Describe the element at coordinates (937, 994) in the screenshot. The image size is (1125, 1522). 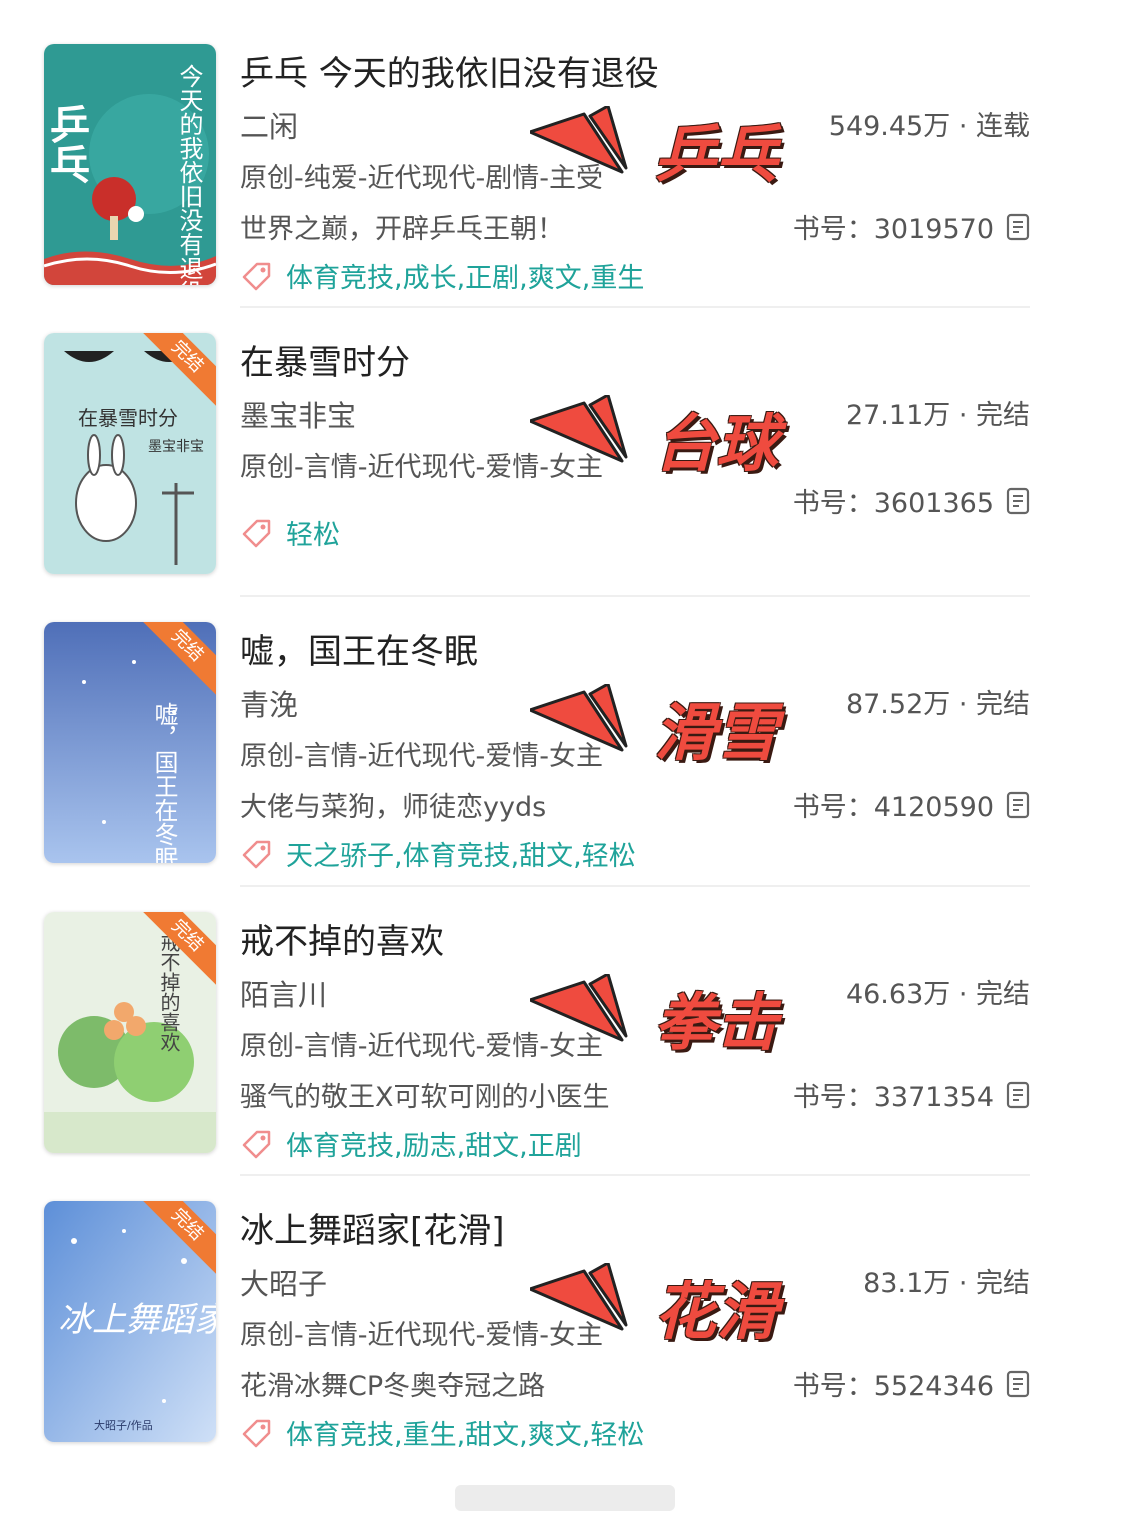
I see `book-stats: 46.63万 · 完结` at that location.